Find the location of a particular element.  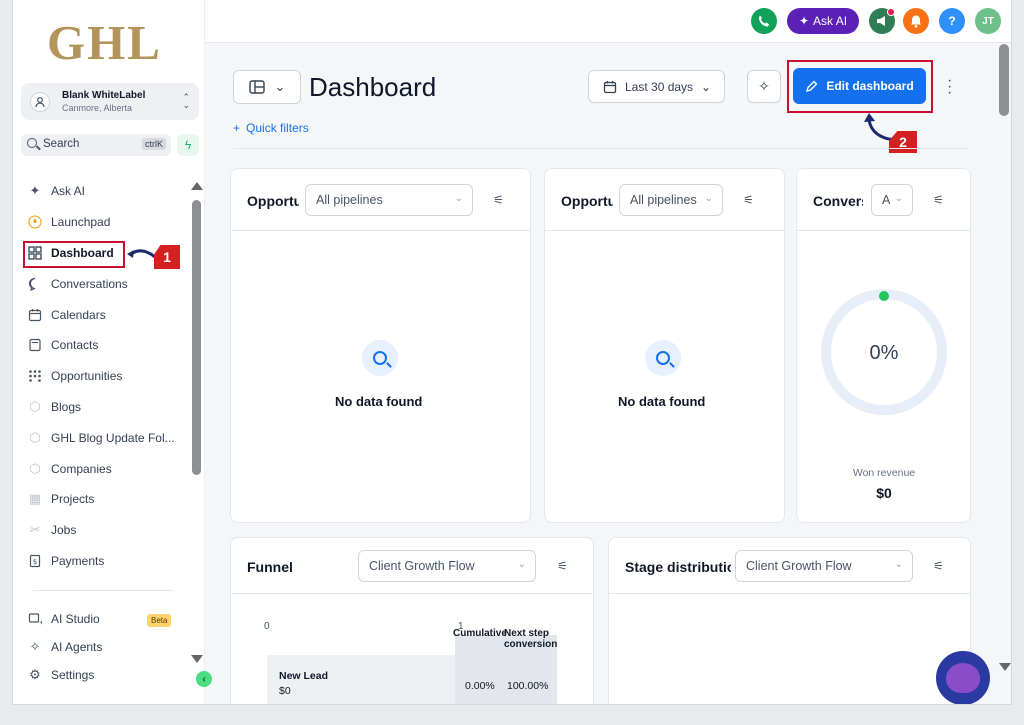

sidebar-scrollbar is located at coordinates (196, 337).